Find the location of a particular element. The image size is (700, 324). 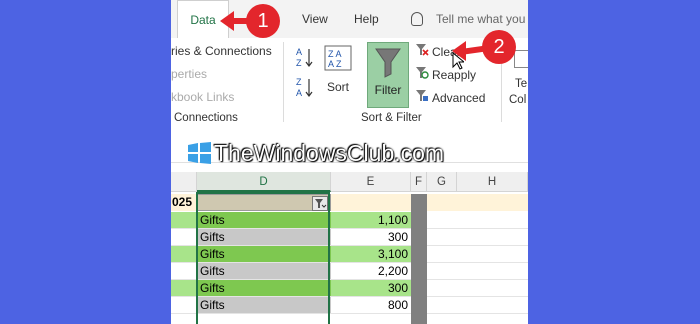

filter-label: Filter is located at coordinates (388, 90).